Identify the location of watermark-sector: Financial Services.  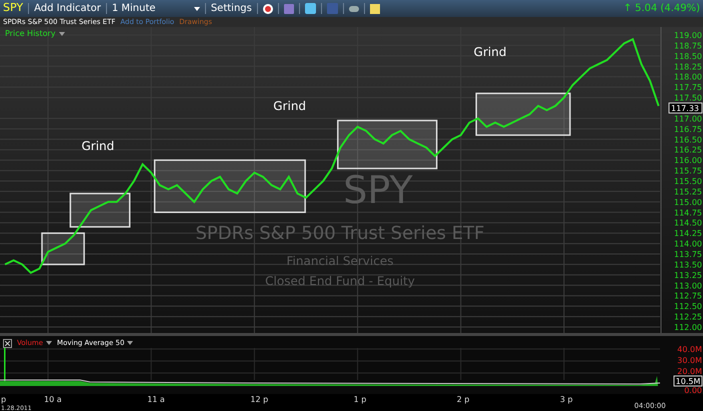
(340, 261).